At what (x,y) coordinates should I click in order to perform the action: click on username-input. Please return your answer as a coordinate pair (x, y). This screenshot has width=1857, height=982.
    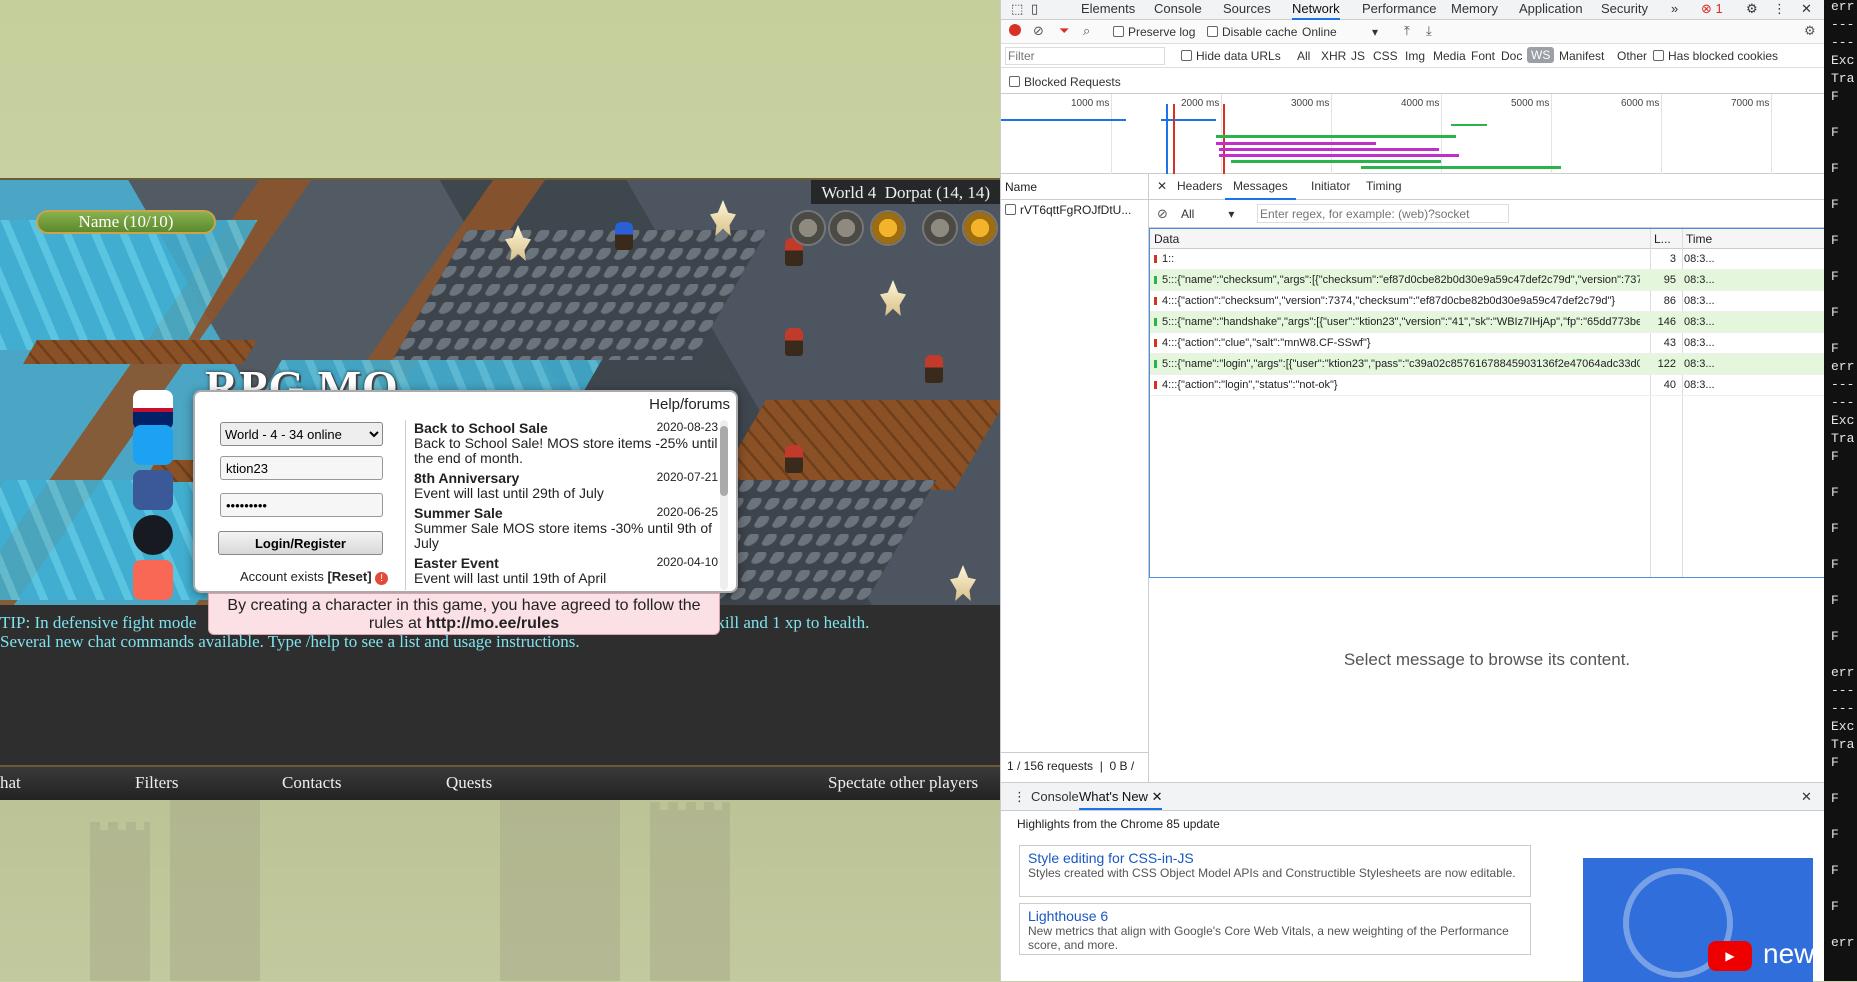
    Looking at the image, I should click on (301, 468).